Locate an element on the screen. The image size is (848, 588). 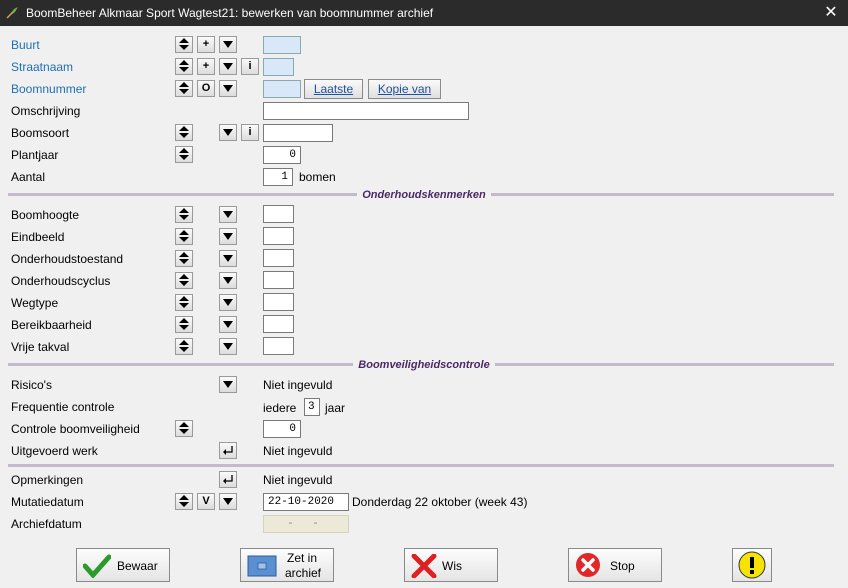
kopie-van-button: Kopie van is located at coordinates (404, 89).